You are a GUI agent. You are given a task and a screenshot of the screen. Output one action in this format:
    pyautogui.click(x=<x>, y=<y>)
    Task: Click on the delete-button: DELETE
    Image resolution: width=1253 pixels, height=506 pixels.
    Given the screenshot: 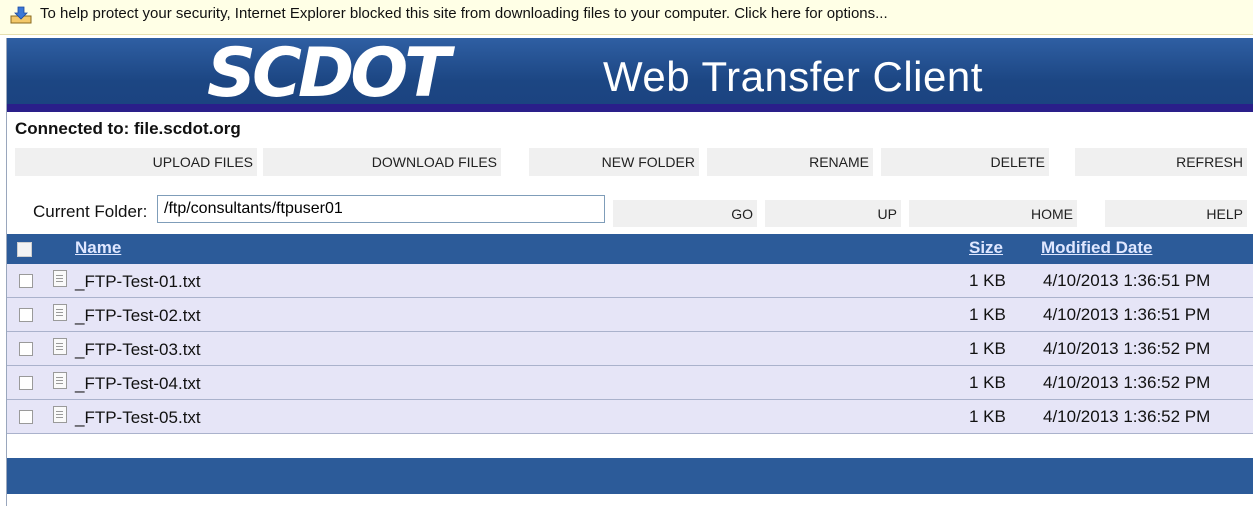 What is the action you would take?
    pyautogui.click(x=965, y=162)
    